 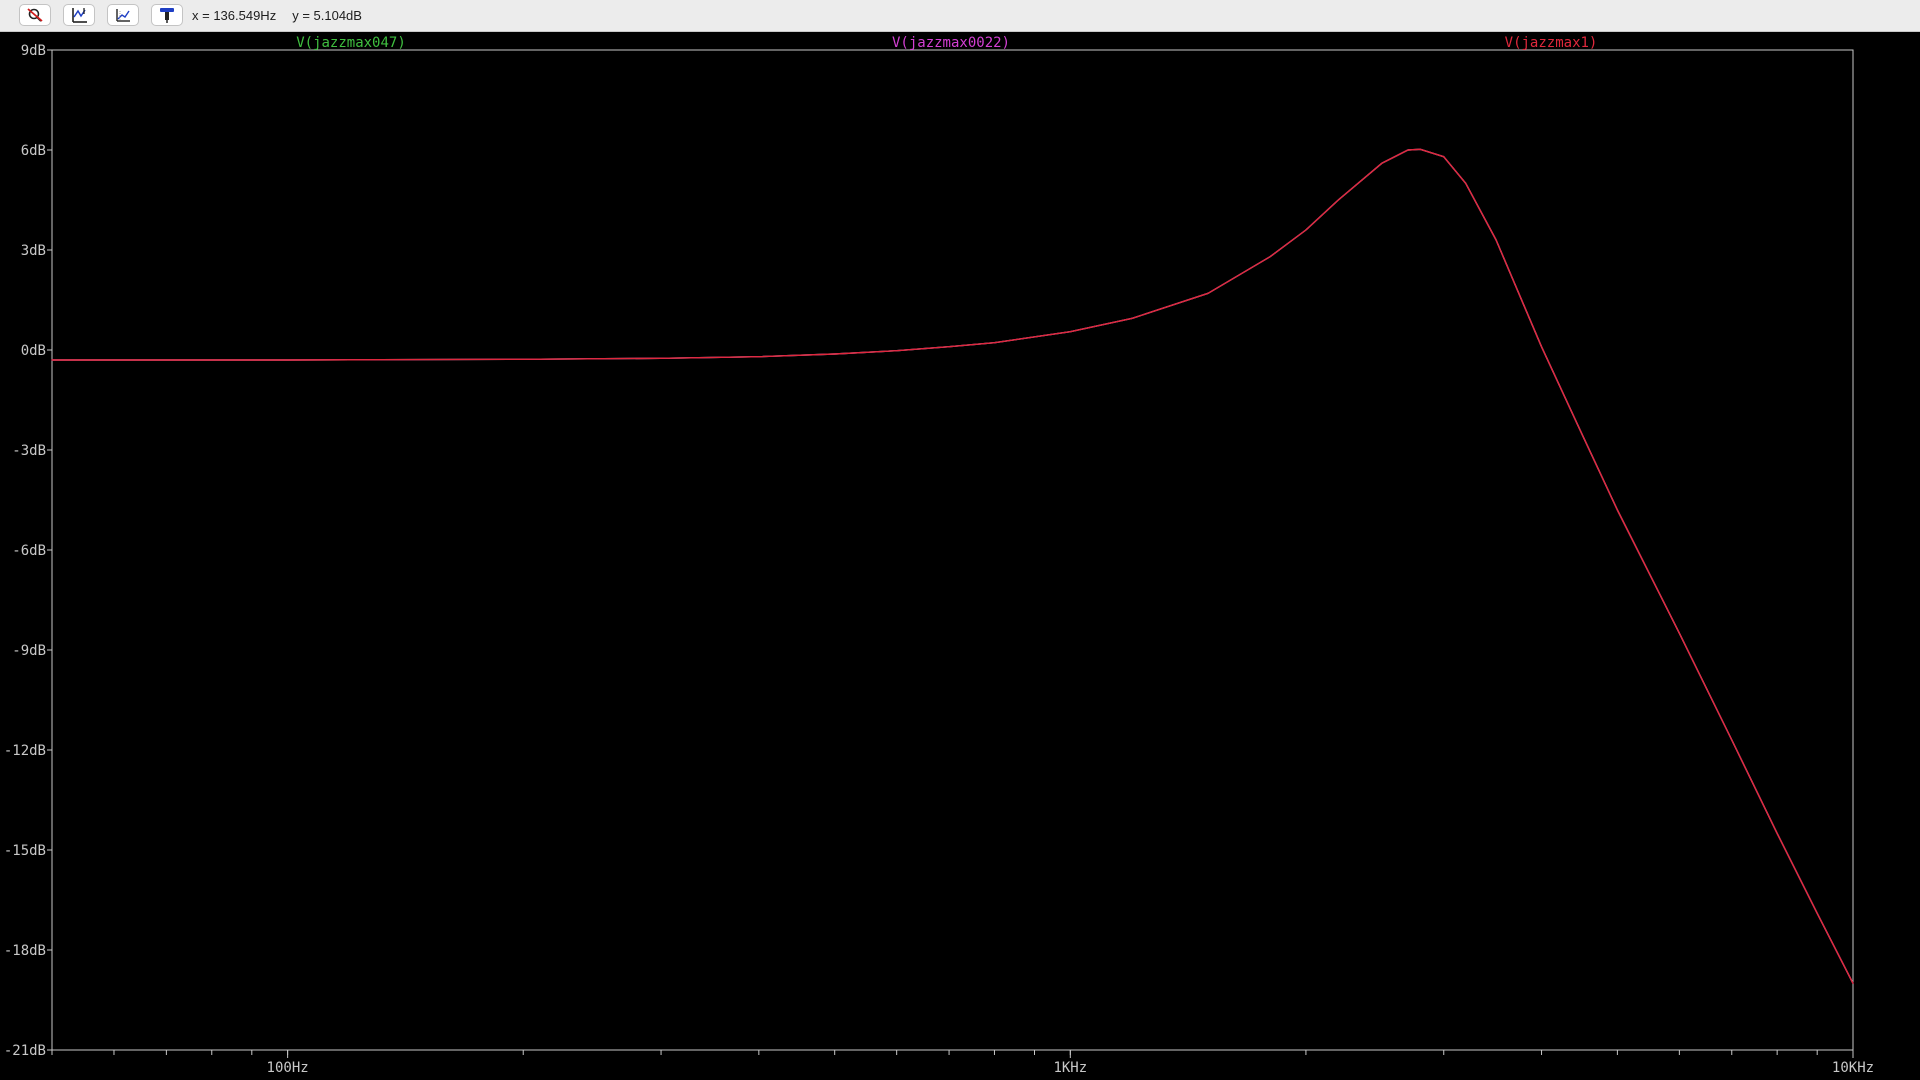 What do you see at coordinates (1070, 1068) in the screenshot?
I see `x-tick-label: 1KHz` at bounding box center [1070, 1068].